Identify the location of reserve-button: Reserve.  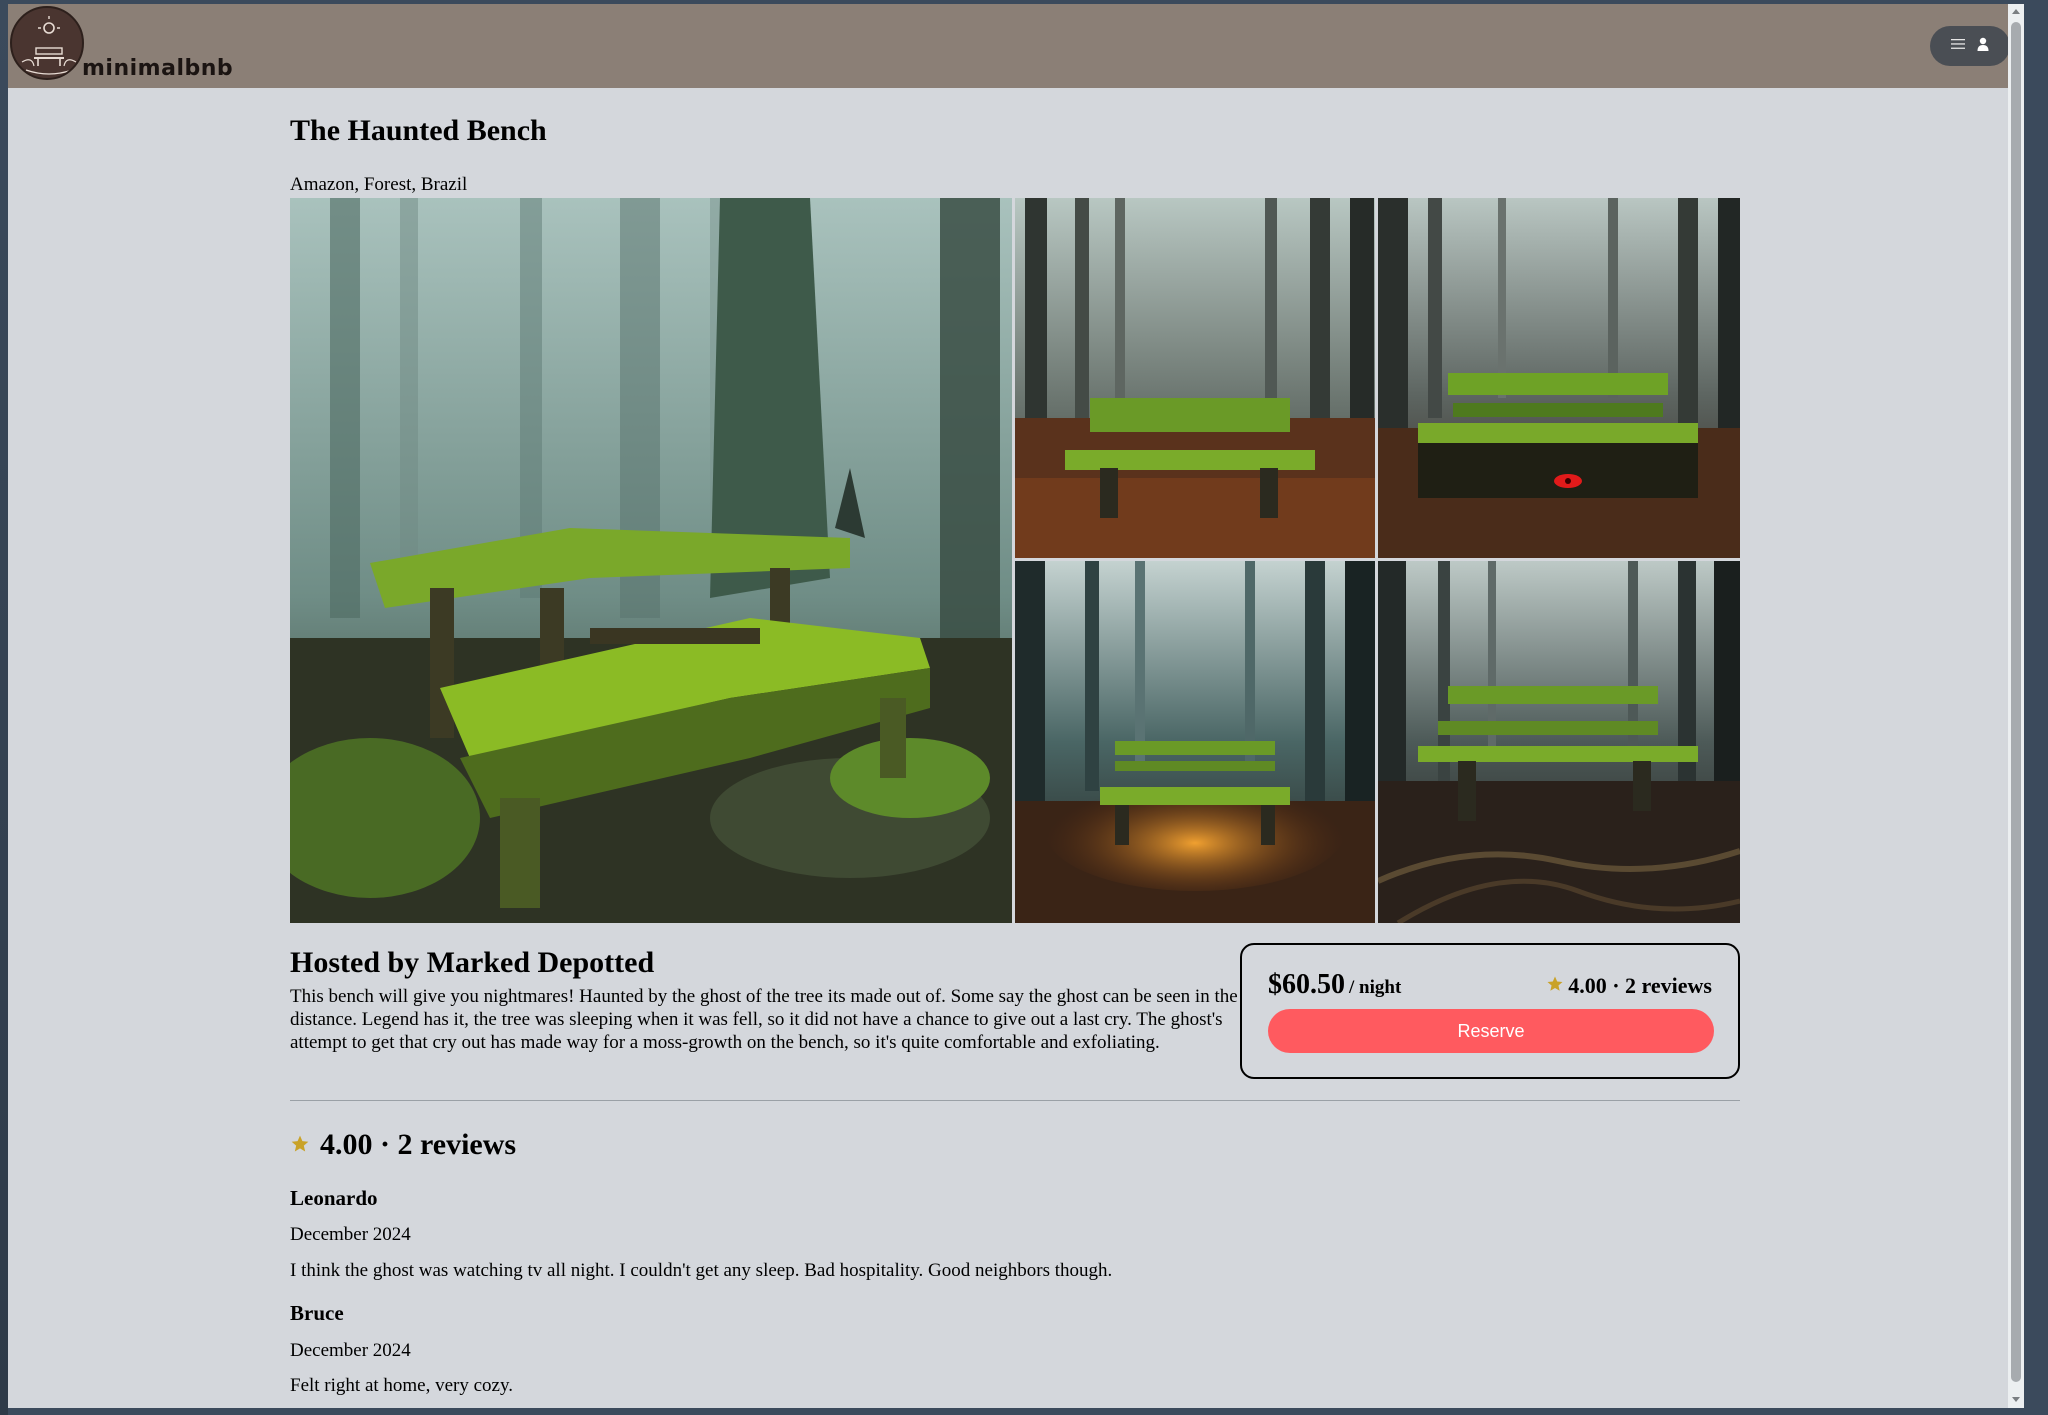
(1491, 1031).